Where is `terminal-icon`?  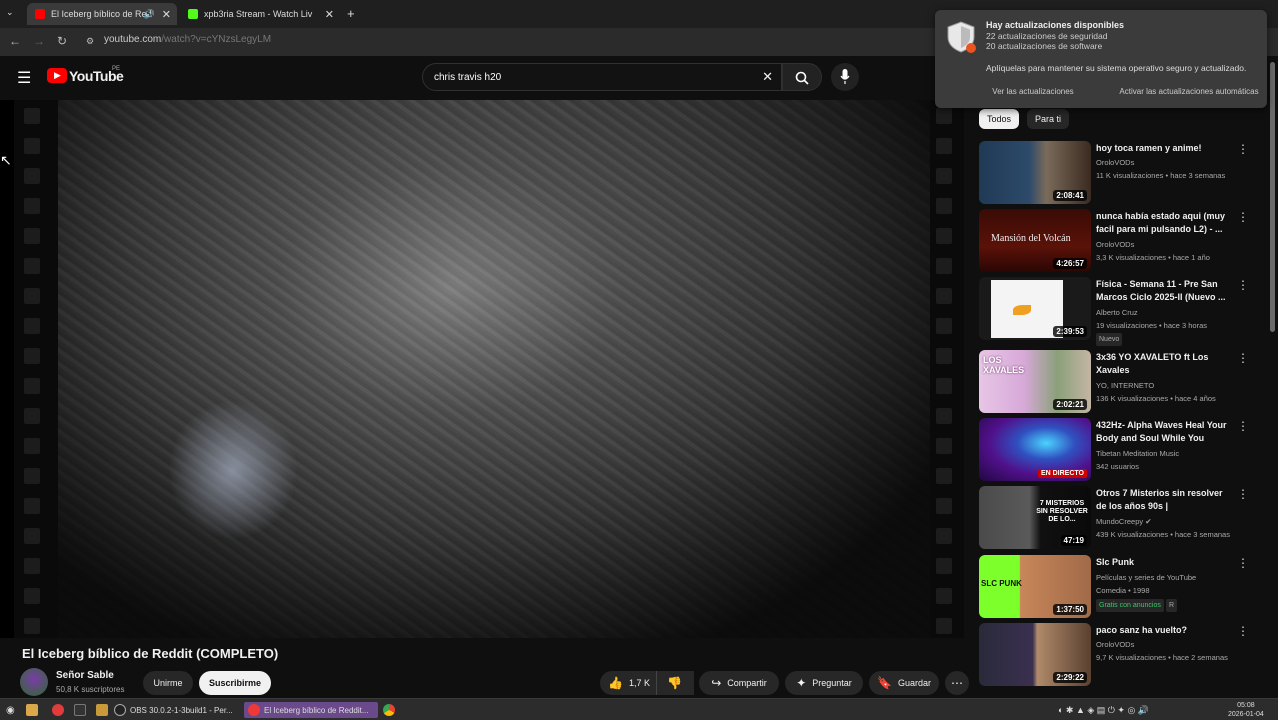 terminal-icon is located at coordinates (82, 710).